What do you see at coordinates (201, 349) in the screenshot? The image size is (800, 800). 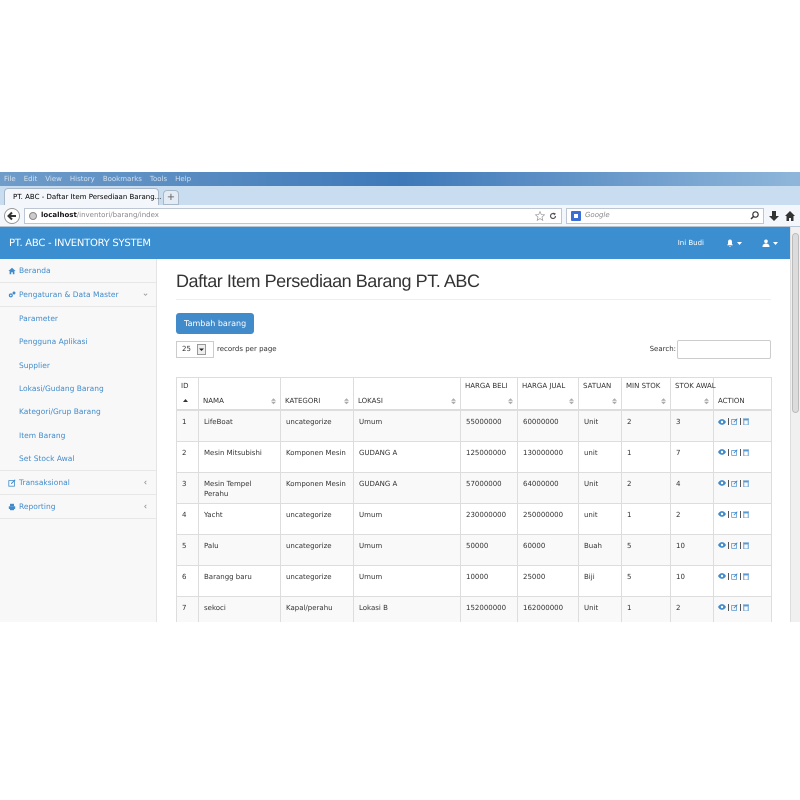 I see `dropdown-icon` at bounding box center [201, 349].